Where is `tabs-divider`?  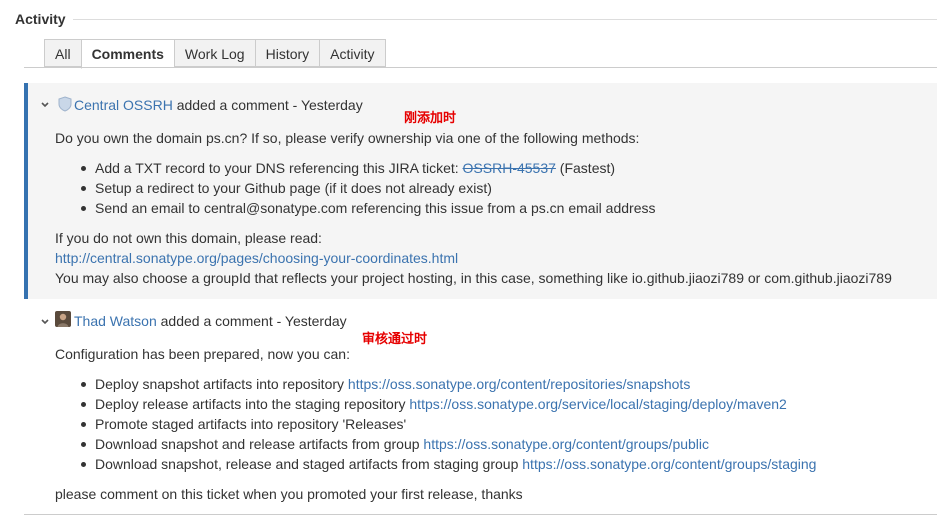 tabs-divider is located at coordinates (480, 67).